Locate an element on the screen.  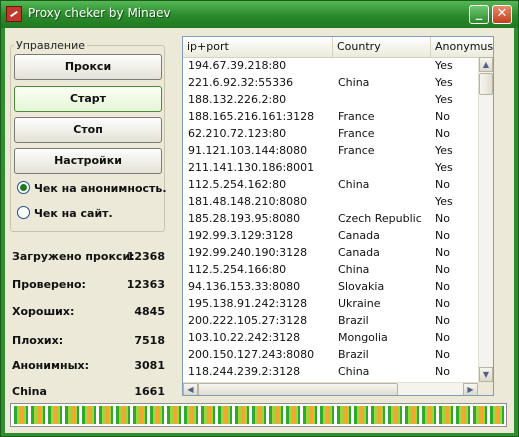
ip-cell: 188.165.216.161:3128 is located at coordinates (251, 116).